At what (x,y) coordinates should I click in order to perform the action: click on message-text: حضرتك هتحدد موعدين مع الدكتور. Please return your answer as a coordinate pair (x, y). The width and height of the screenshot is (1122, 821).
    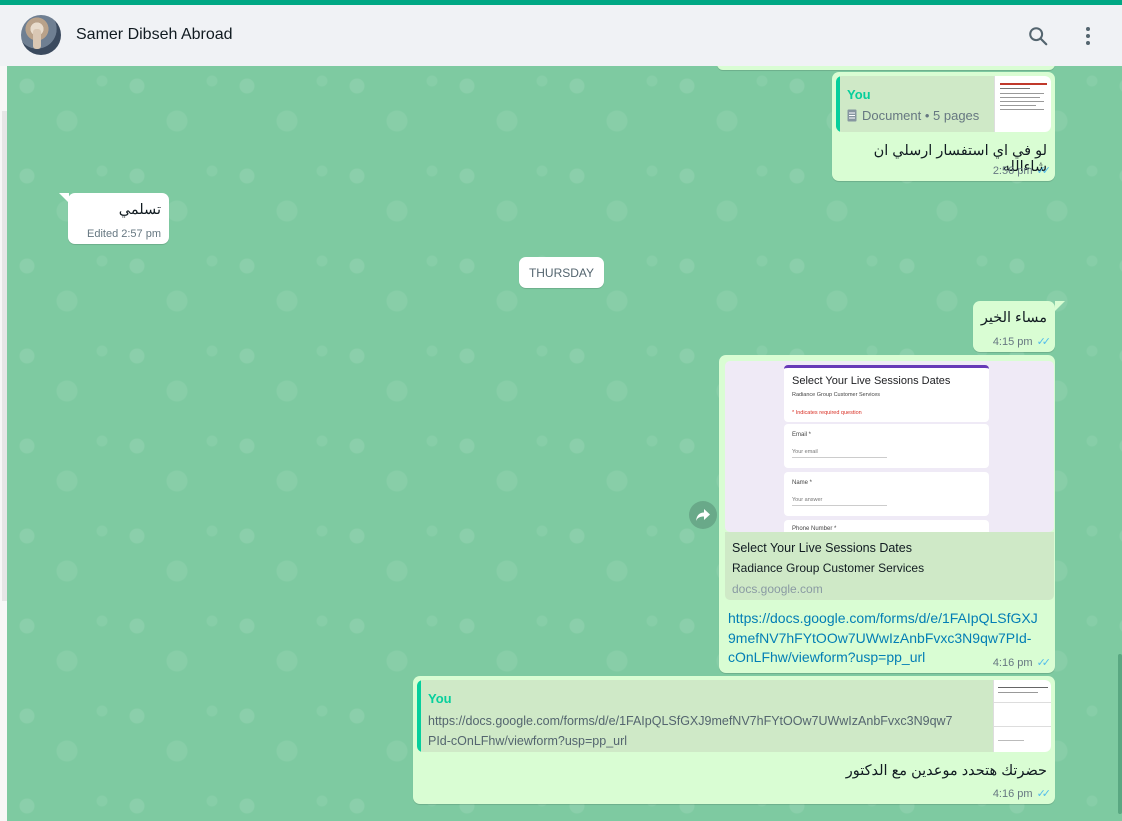
    Looking at the image, I should click on (946, 771).